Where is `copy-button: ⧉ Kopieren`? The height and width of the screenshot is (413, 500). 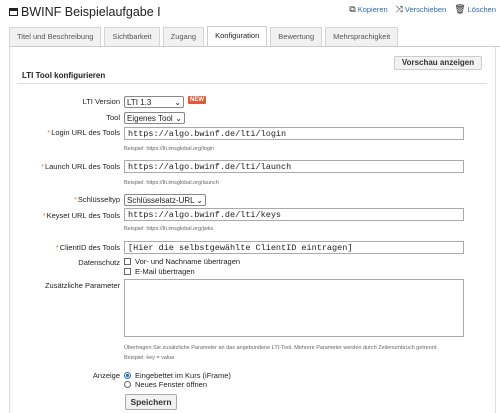
copy-button: ⧉ Kopieren is located at coordinates (368, 9).